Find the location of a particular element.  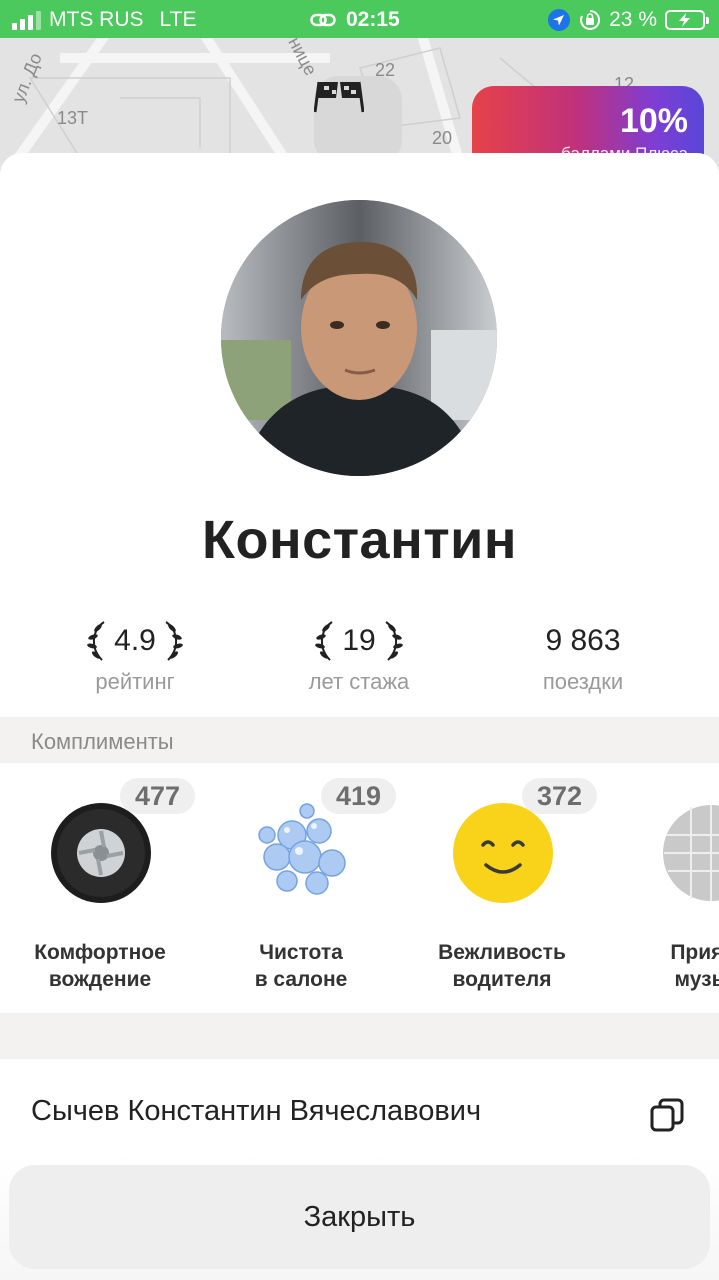

compliment-label: Прият музы is located at coordinates (694, 966).